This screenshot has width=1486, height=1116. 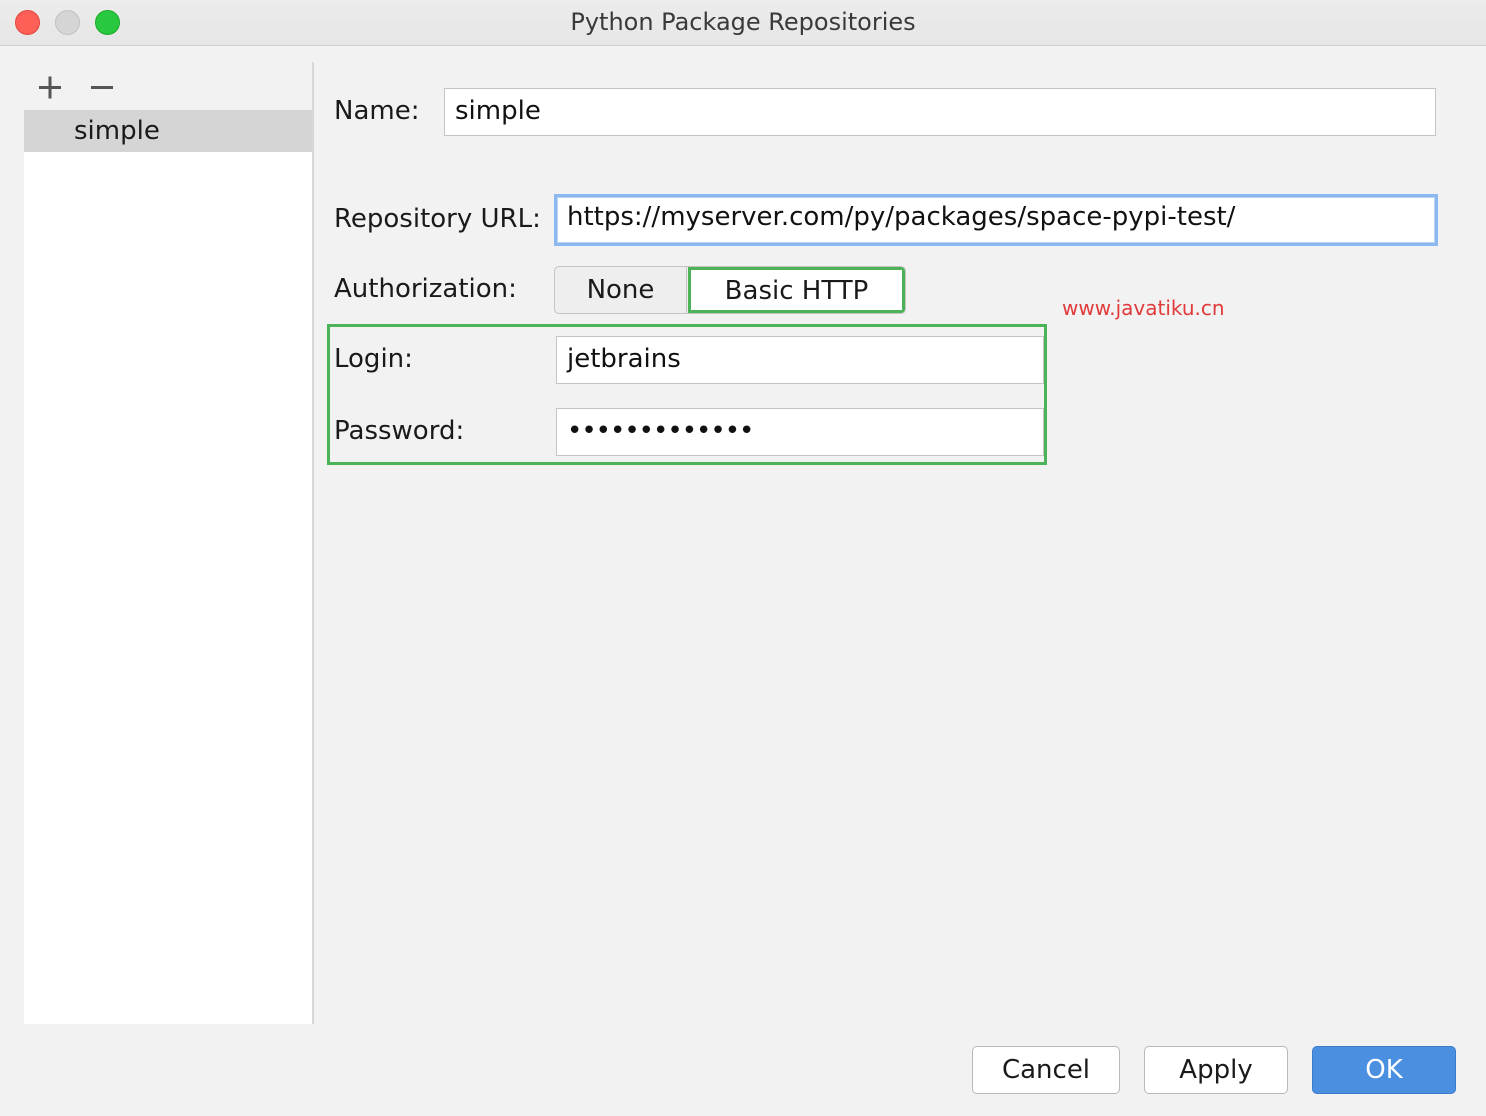 I want to click on apply-button: Apply, so click(x=1216, y=1070).